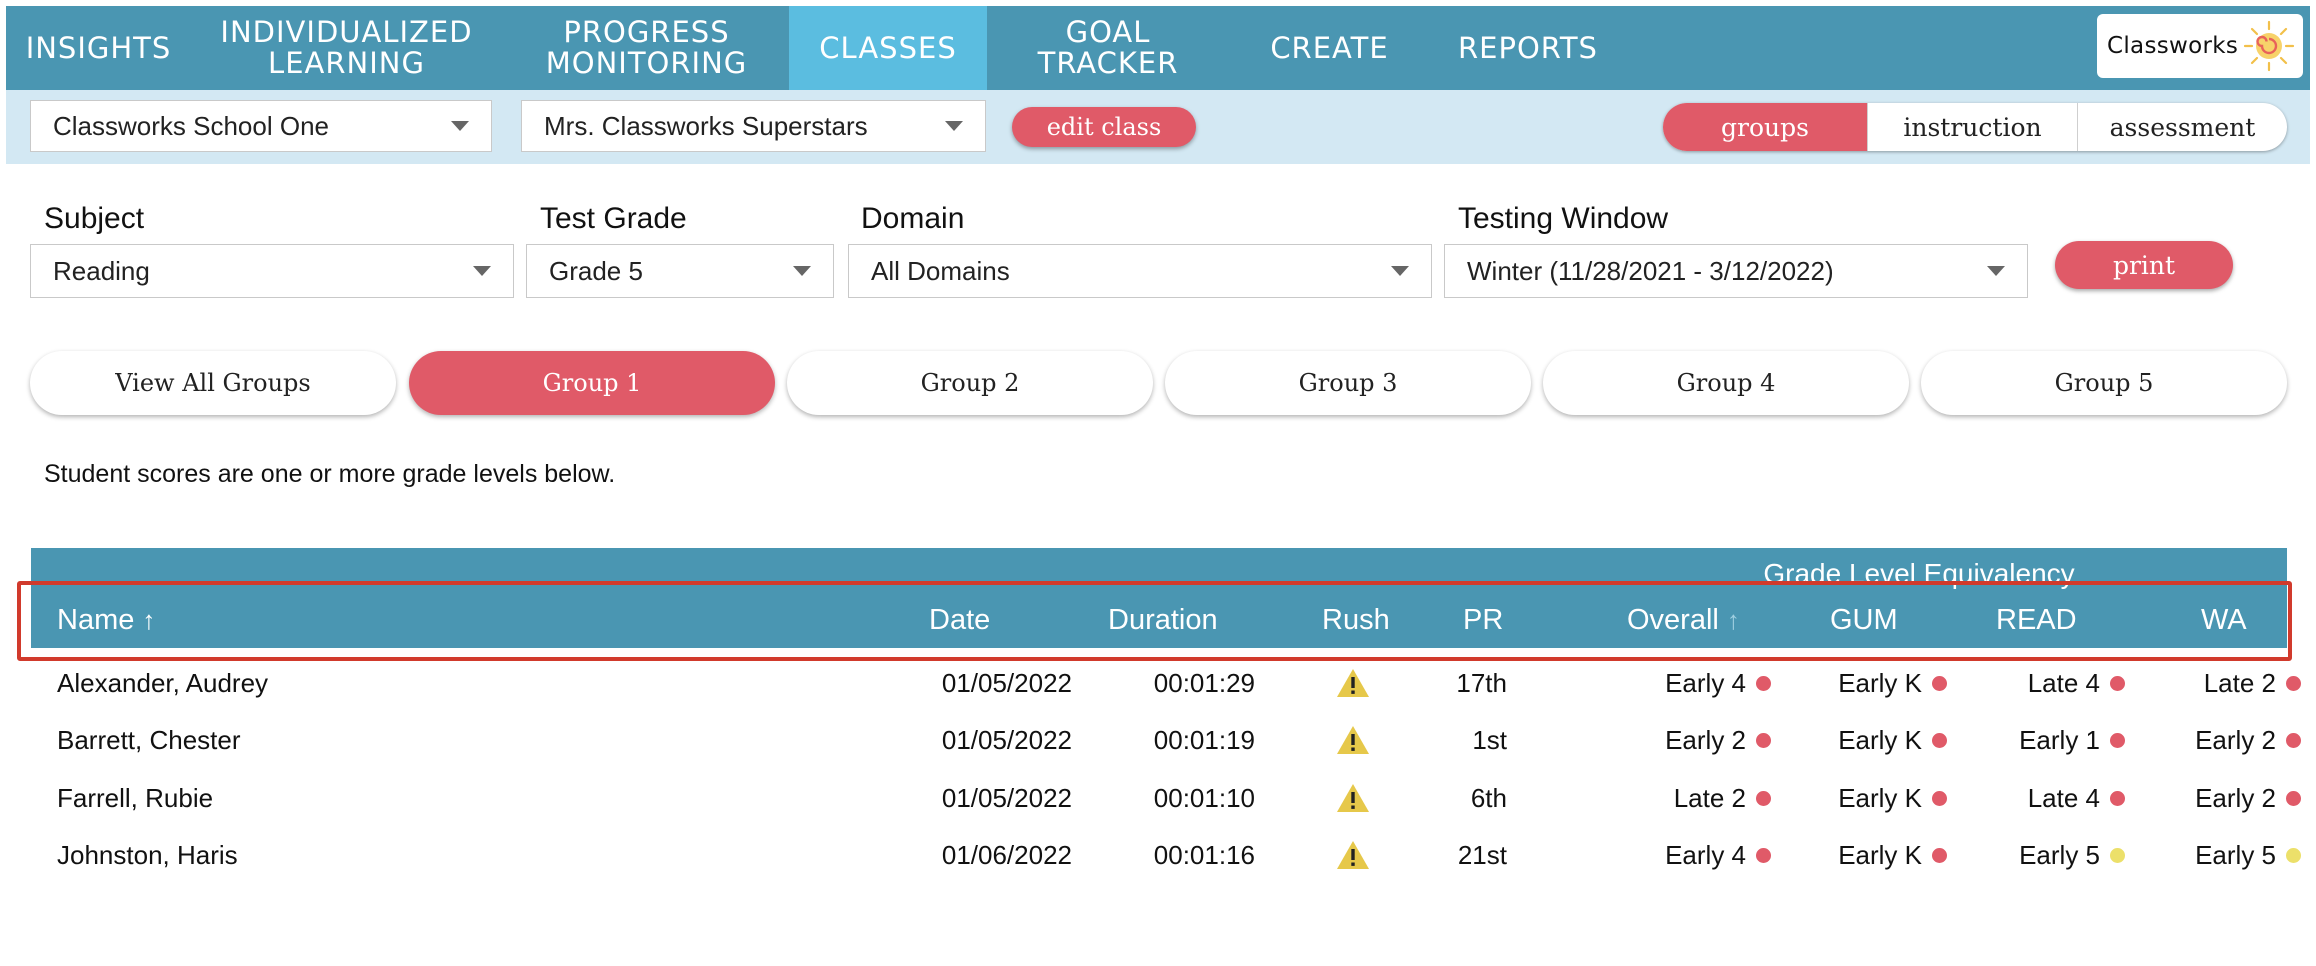 This screenshot has height=966, width=2316. What do you see at coordinates (1481, 682) in the screenshot?
I see `percentile-rank: 17th` at bounding box center [1481, 682].